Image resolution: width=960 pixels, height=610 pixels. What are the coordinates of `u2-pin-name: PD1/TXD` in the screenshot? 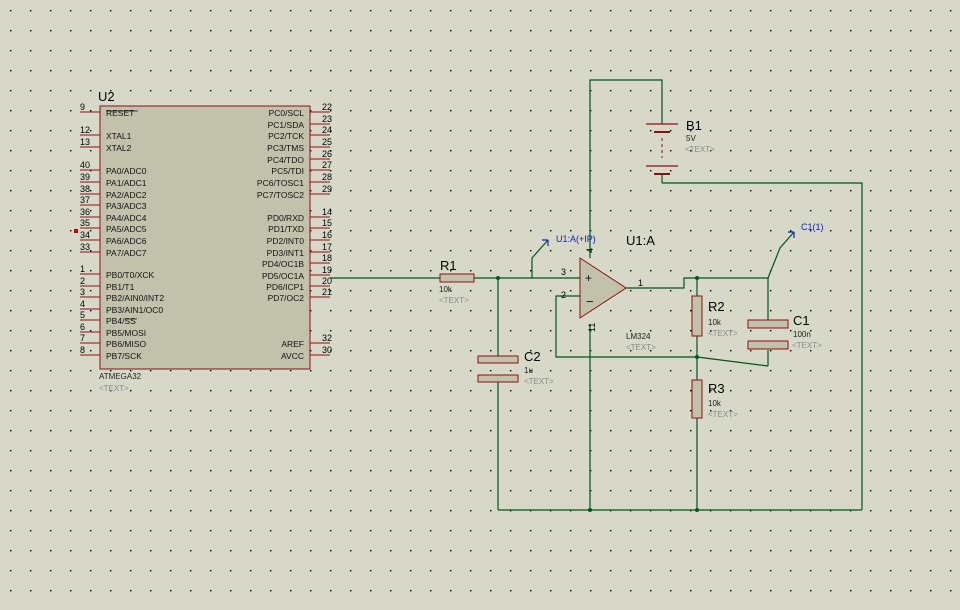 It's located at (286, 229).